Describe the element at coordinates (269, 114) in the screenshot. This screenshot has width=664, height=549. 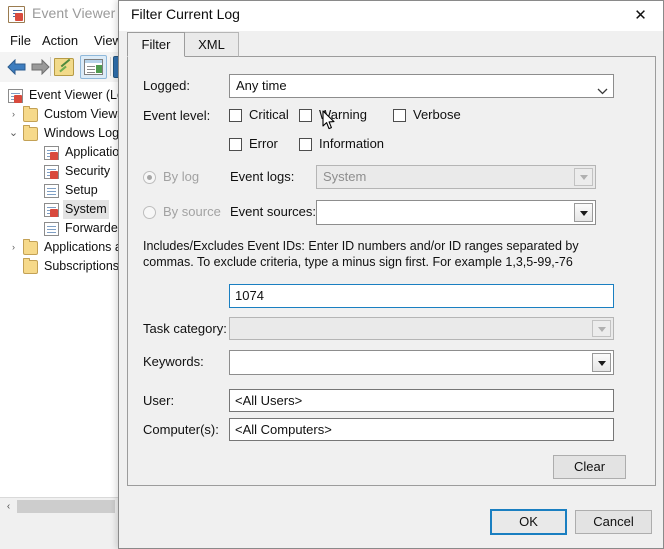
I see `checkbox-label: Critical` at that location.